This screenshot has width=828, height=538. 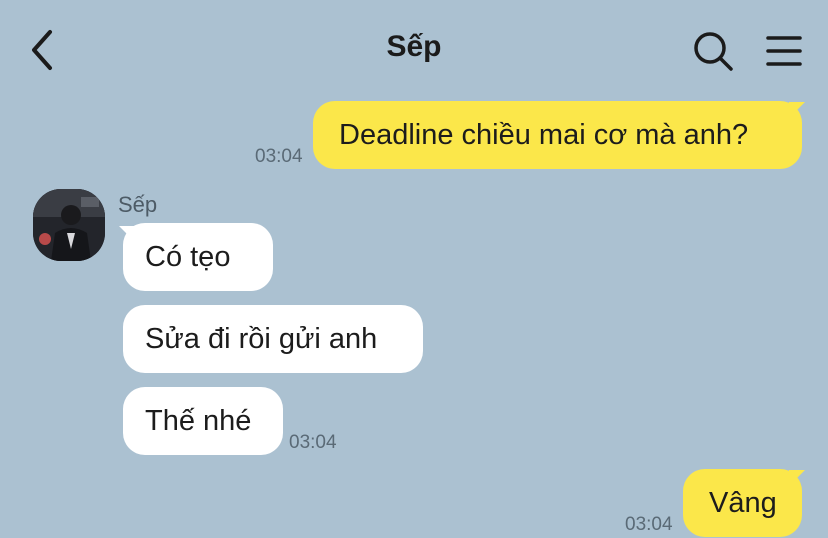 I want to click on avatar, so click(x=69, y=225).